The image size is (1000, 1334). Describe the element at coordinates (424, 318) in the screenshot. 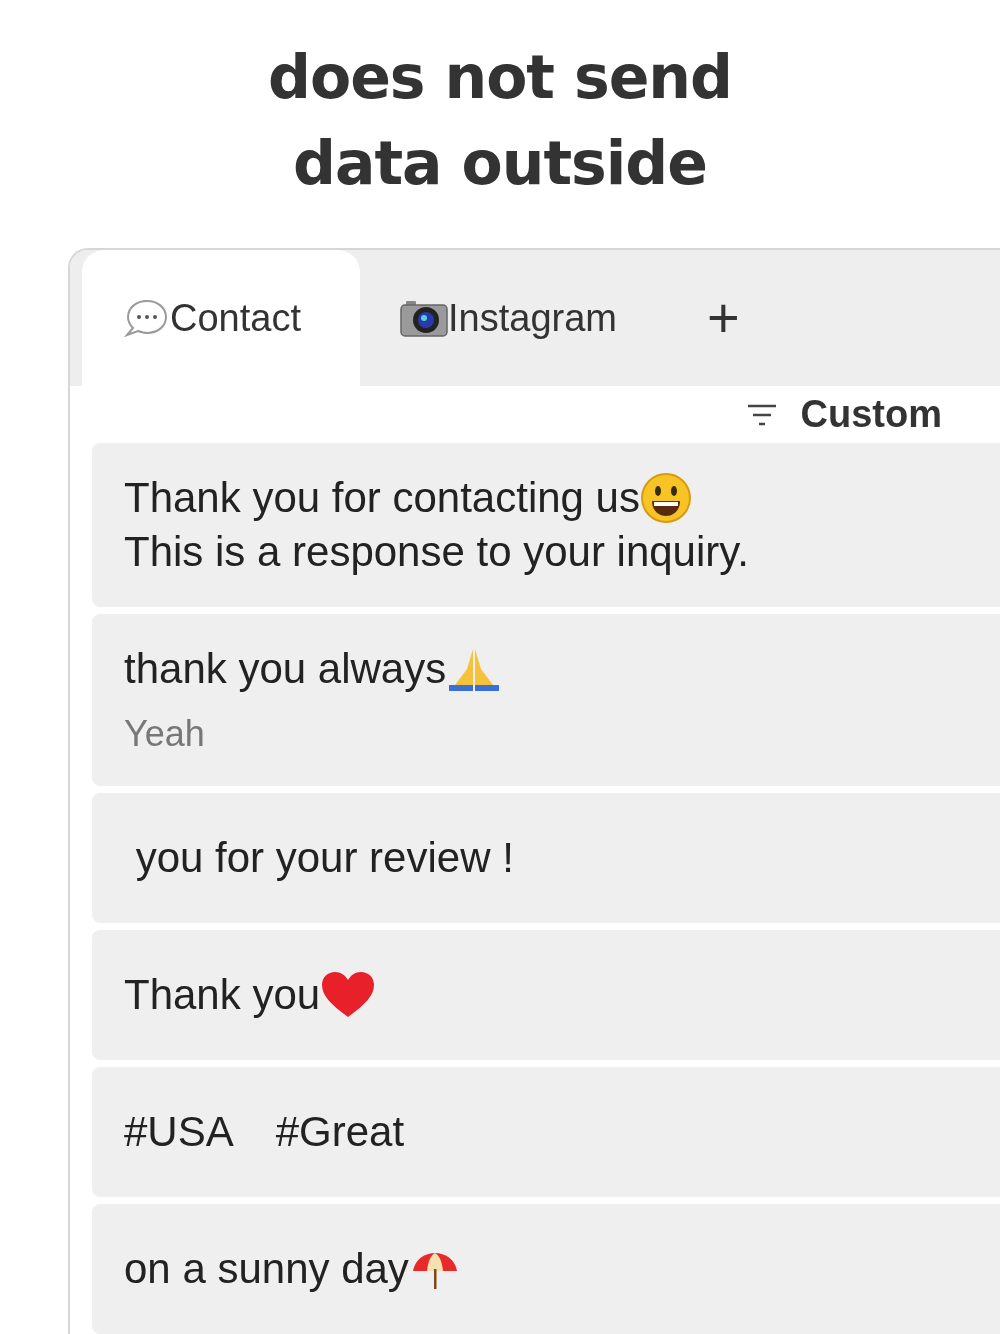

I see `camera-icon` at that location.